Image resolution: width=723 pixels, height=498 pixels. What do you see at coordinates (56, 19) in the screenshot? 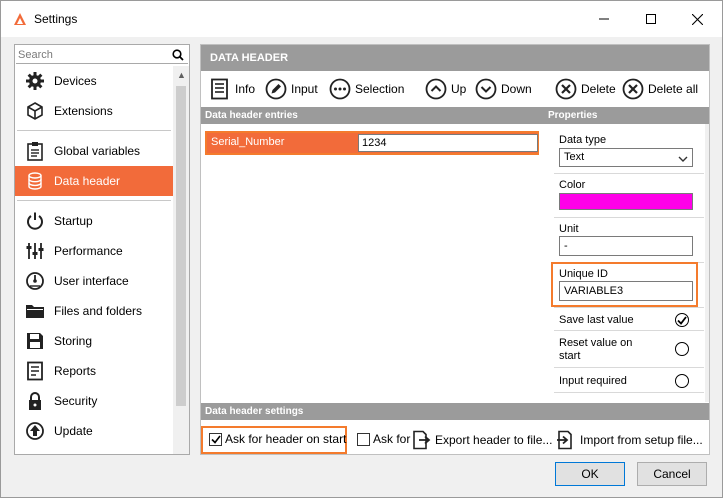
I see `window-title: Settings` at bounding box center [56, 19].